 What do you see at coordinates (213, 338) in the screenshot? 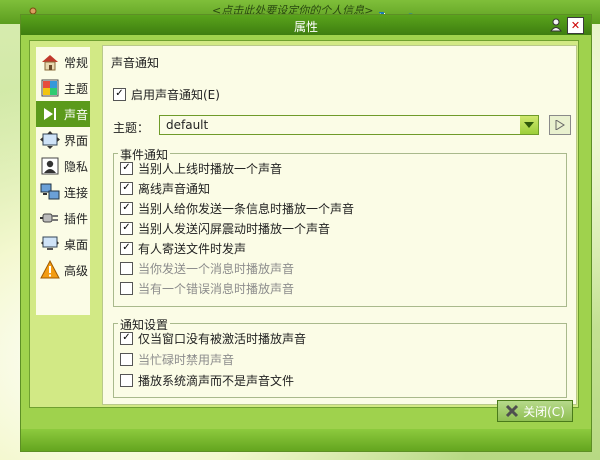
I see `setting-checkbox-inactive-only: ✓ 仅当窗口没有被激活时播放声音` at bounding box center [213, 338].